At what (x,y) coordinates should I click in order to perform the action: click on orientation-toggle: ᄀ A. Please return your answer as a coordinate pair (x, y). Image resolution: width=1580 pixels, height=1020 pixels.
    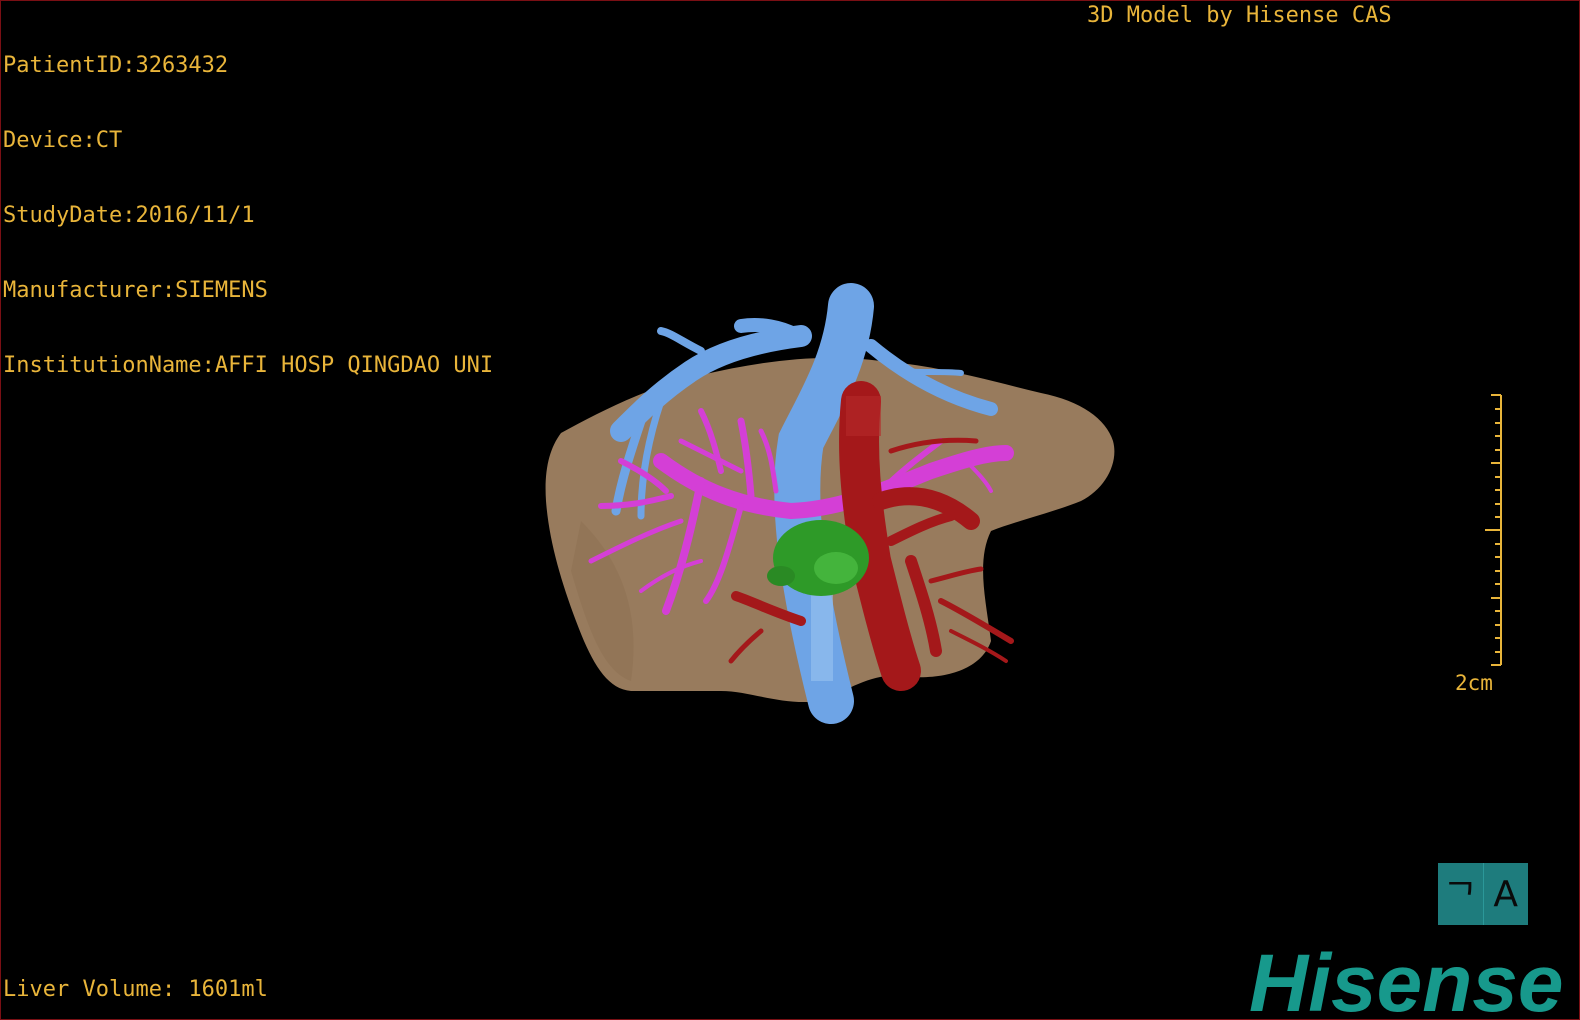
    Looking at the image, I should click on (1483, 894).